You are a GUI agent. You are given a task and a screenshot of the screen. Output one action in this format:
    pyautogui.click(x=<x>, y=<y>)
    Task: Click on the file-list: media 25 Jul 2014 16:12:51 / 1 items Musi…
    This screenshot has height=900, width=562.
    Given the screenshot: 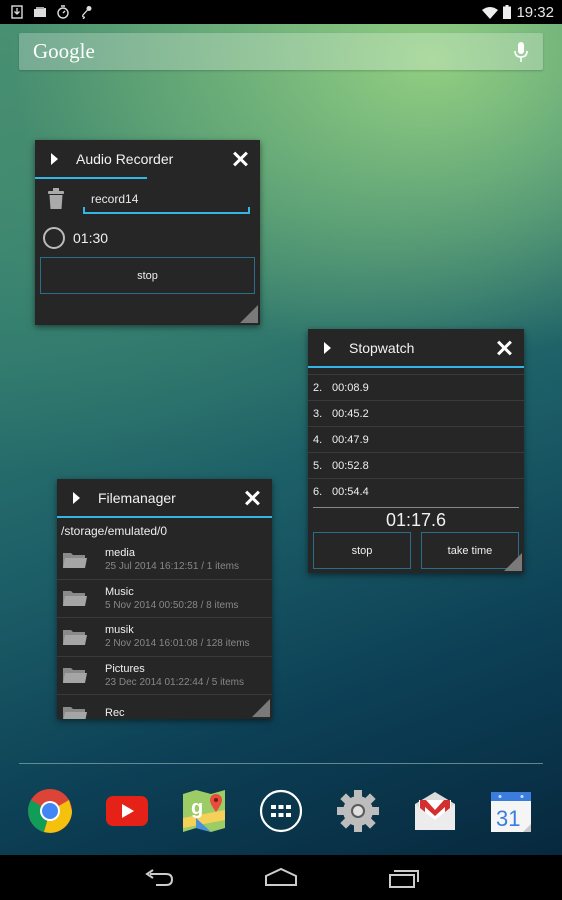 What is the action you would take?
    pyautogui.click(x=164, y=630)
    